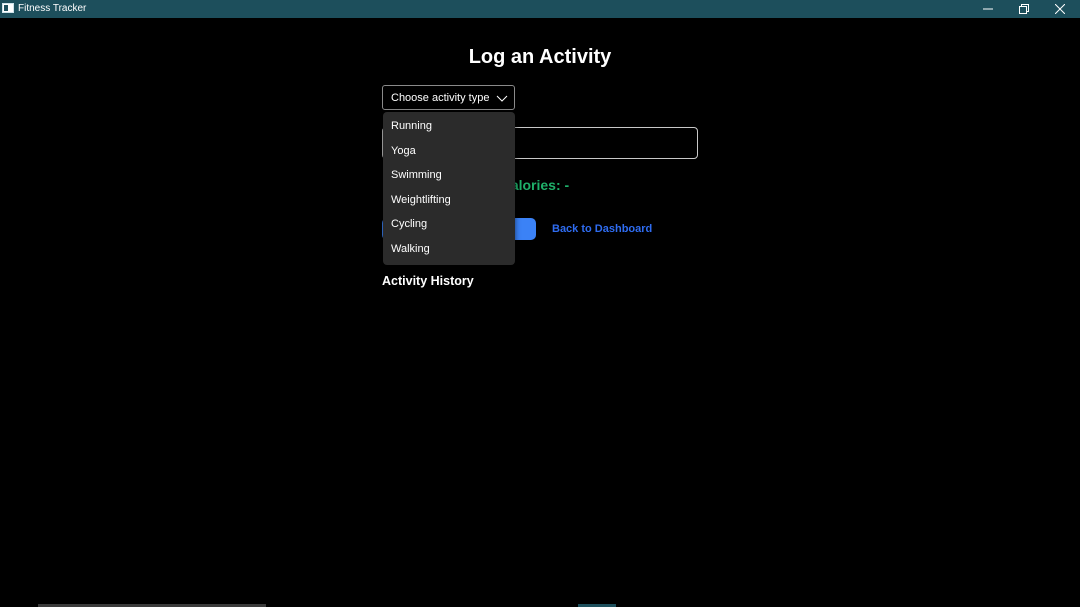 The width and height of the screenshot is (1080, 607). Describe the element at coordinates (540, 57) in the screenshot. I see `page-title: Log an Activity` at that location.